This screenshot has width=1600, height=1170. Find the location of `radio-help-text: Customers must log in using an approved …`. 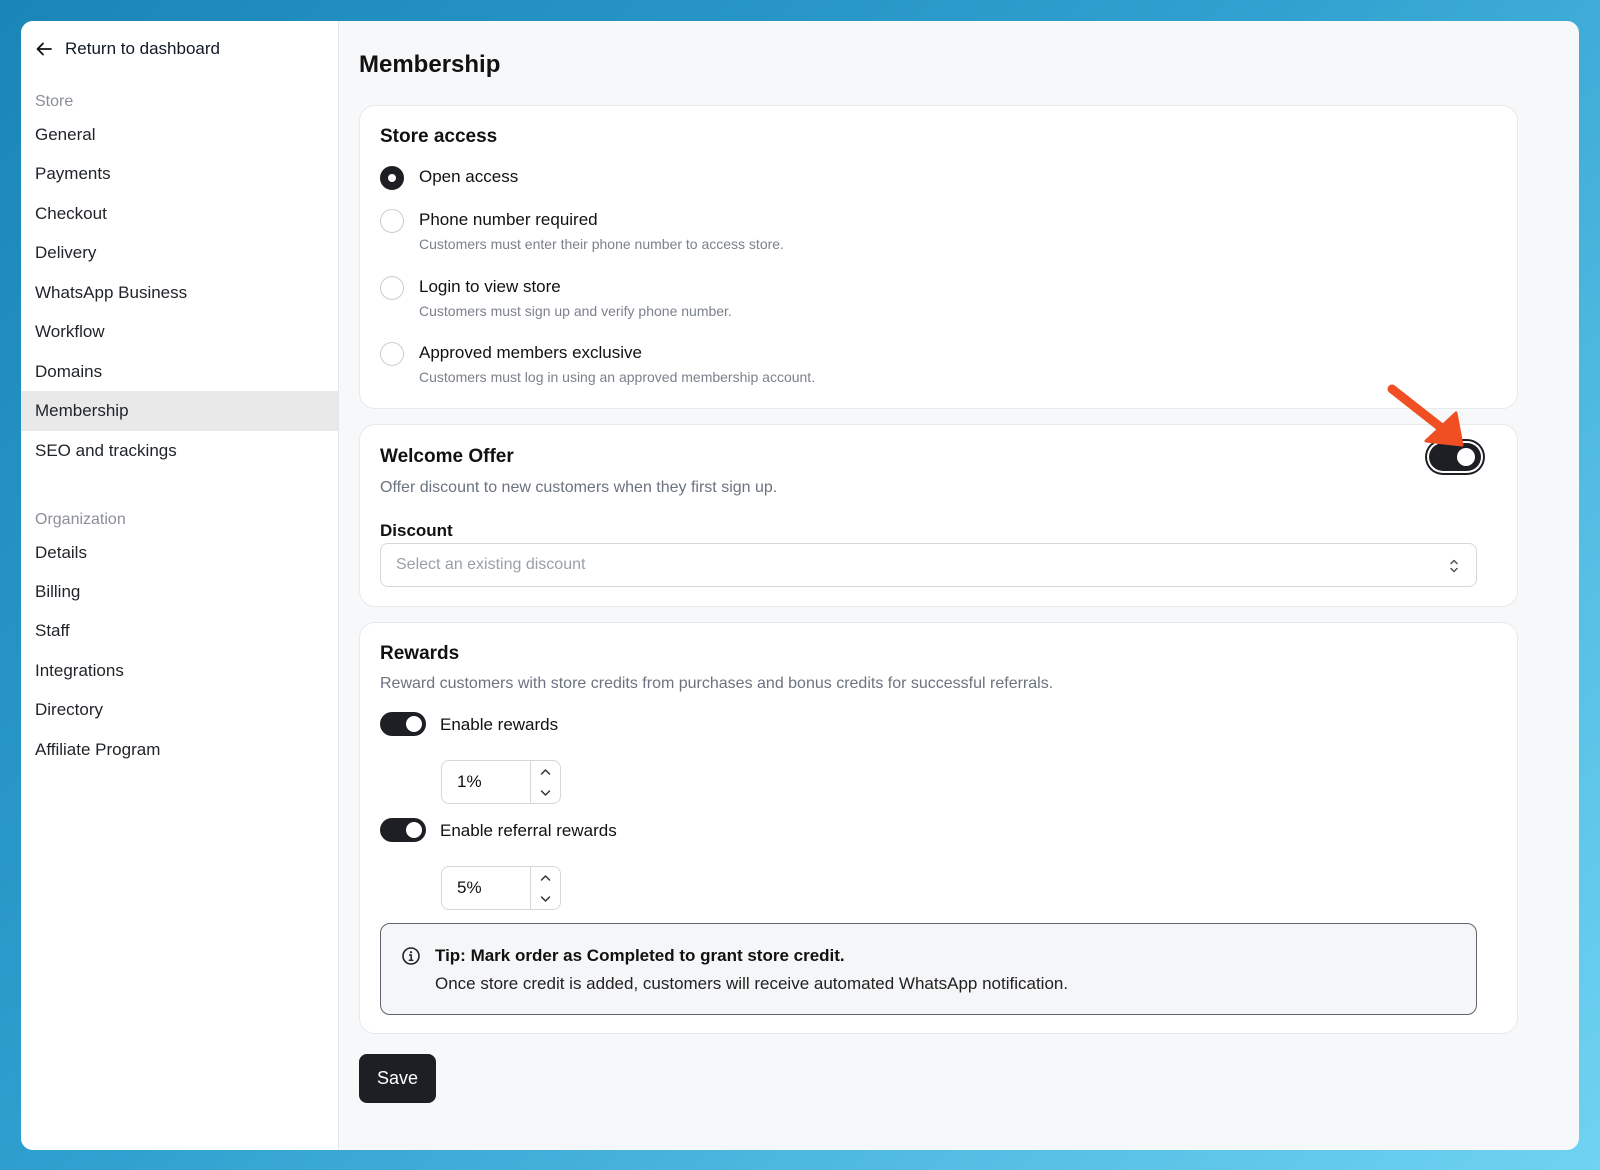

radio-help-text: Customers must log in using an approved … is located at coordinates (617, 377).